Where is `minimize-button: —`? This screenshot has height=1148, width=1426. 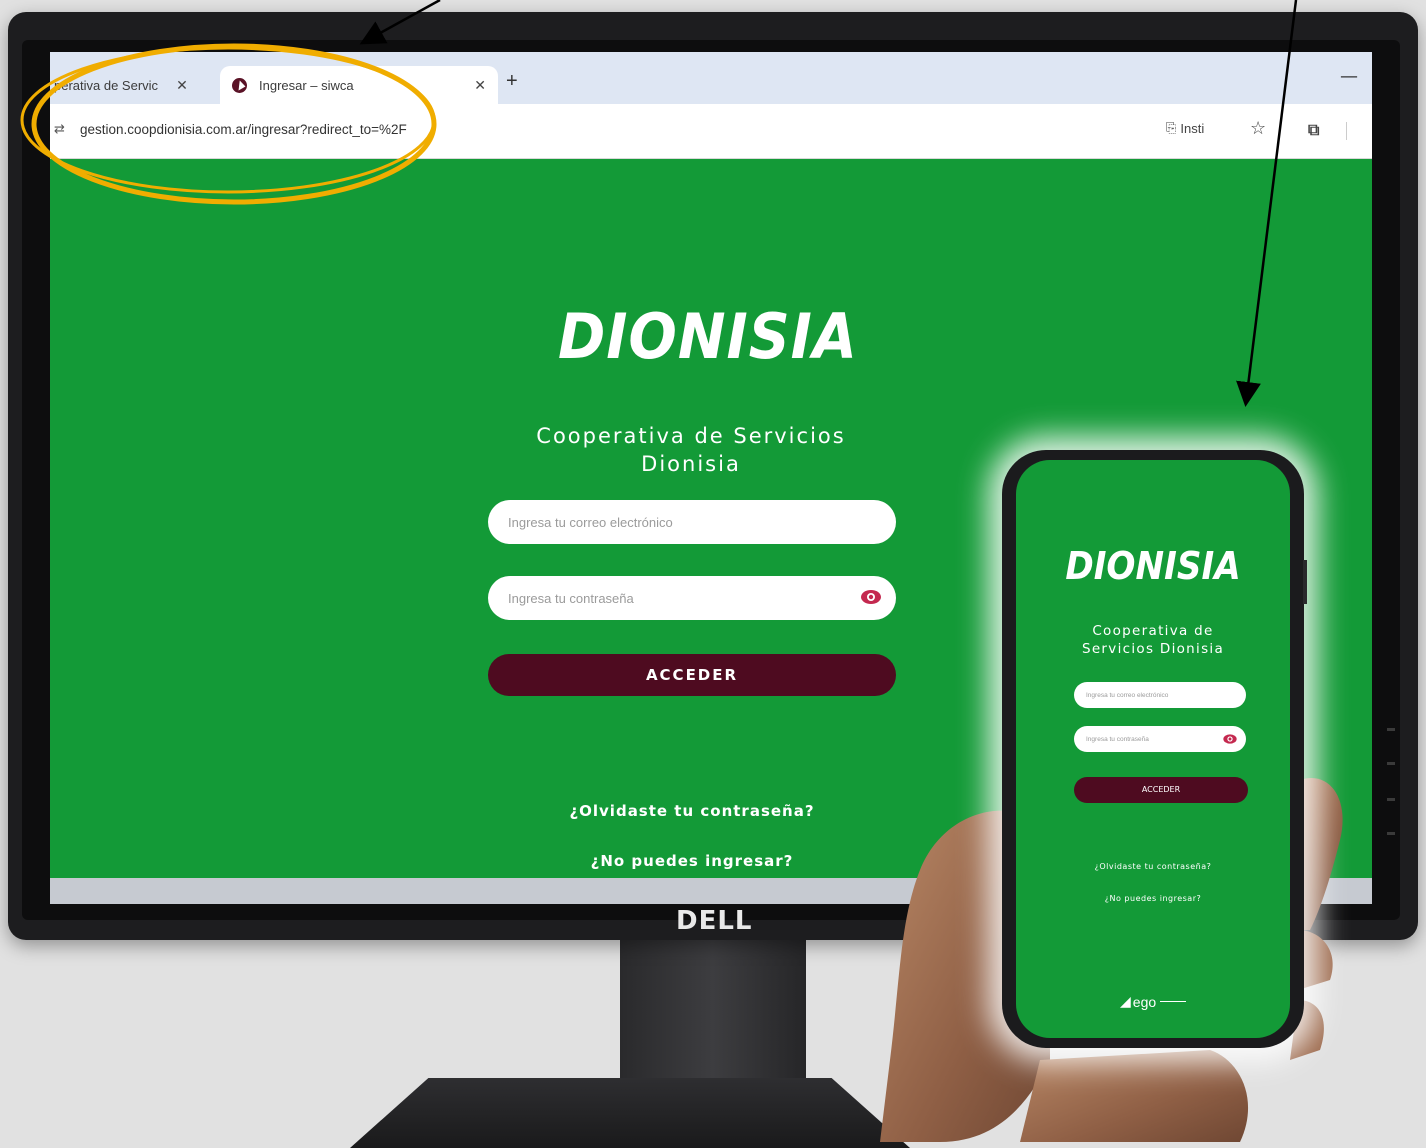 minimize-button: — is located at coordinates (1349, 76).